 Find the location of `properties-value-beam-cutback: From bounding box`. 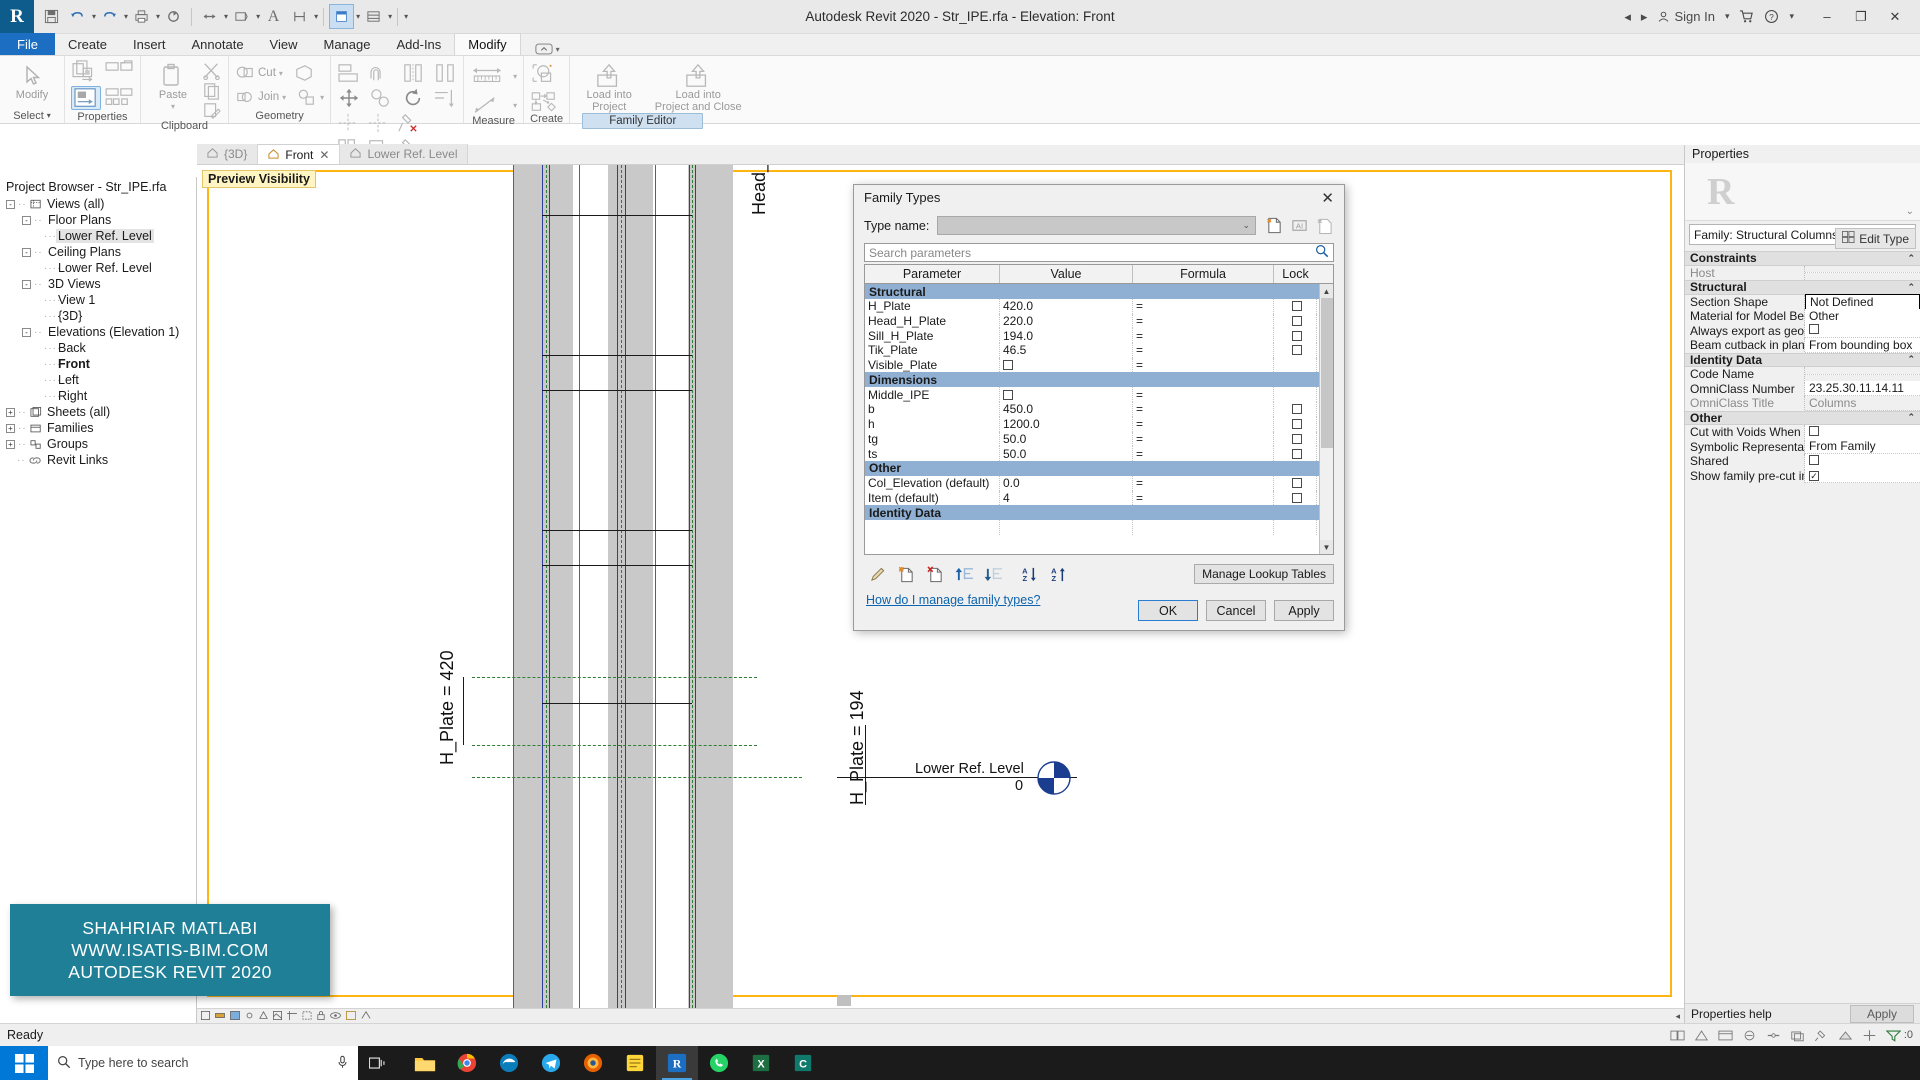

properties-value-beam-cutback: From bounding box is located at coordinates (1862, 345).